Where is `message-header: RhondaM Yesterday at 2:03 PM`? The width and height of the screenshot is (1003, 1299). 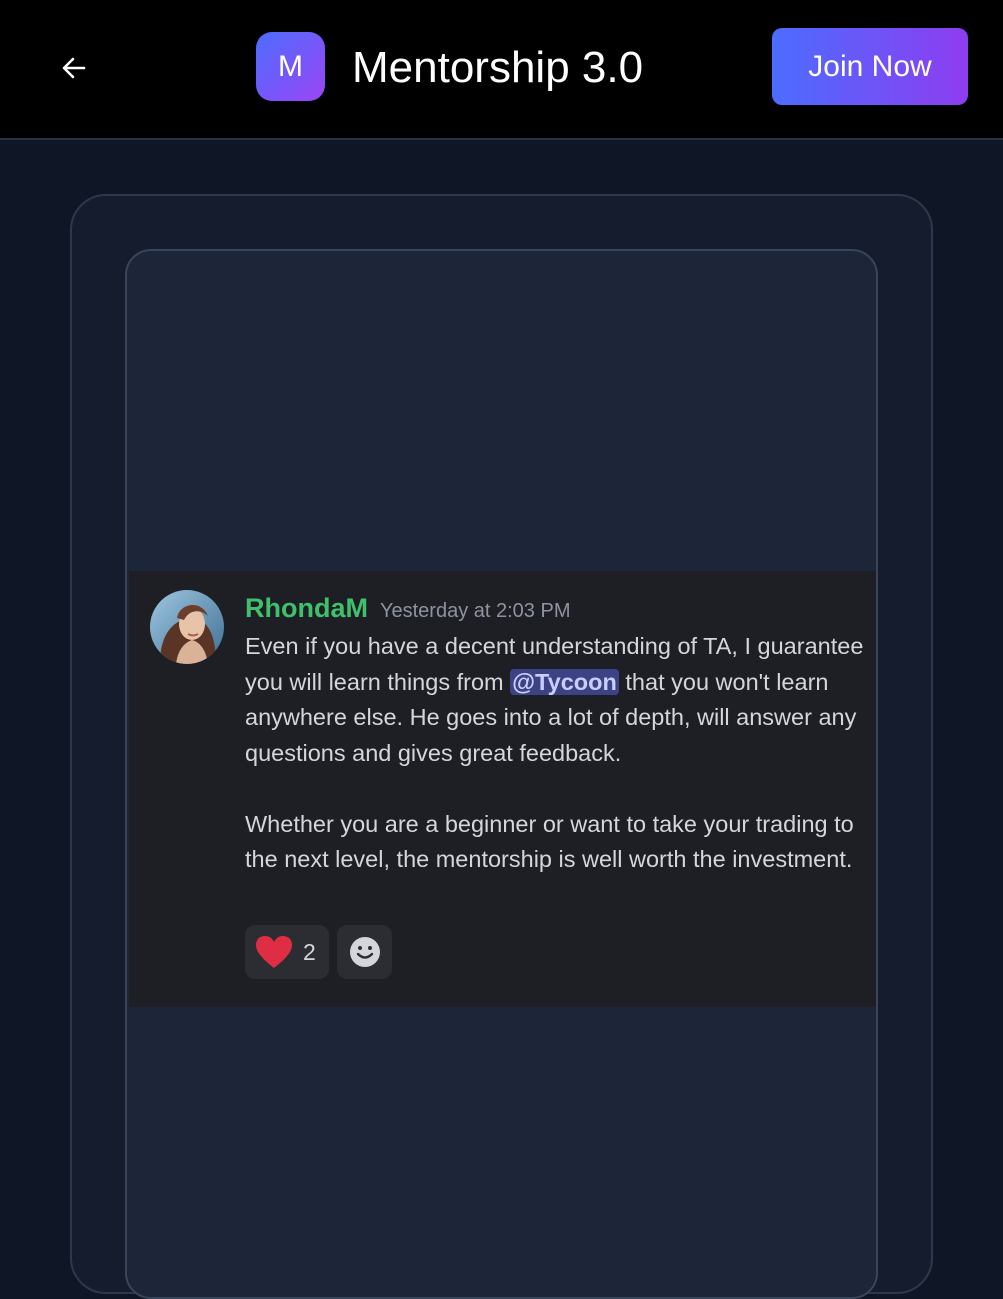
message-header: RhondaM Yesterday at 2:03 PM is located at coordinates (407, 608).